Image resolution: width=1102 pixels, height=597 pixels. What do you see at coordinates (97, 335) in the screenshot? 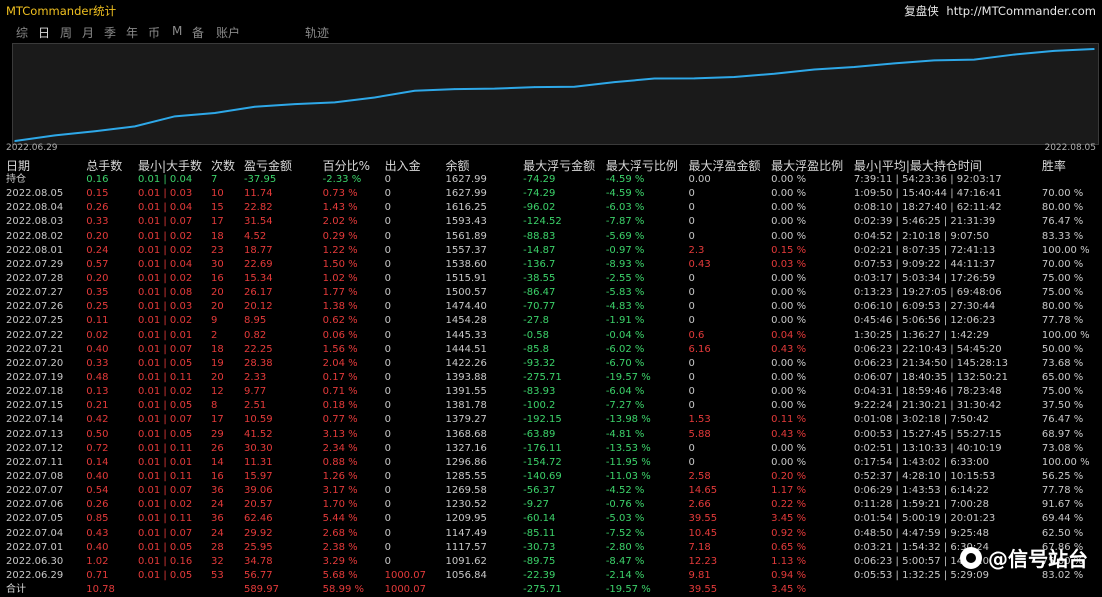
I see `table-cell: 0.02` at bounding box center [97, 335].